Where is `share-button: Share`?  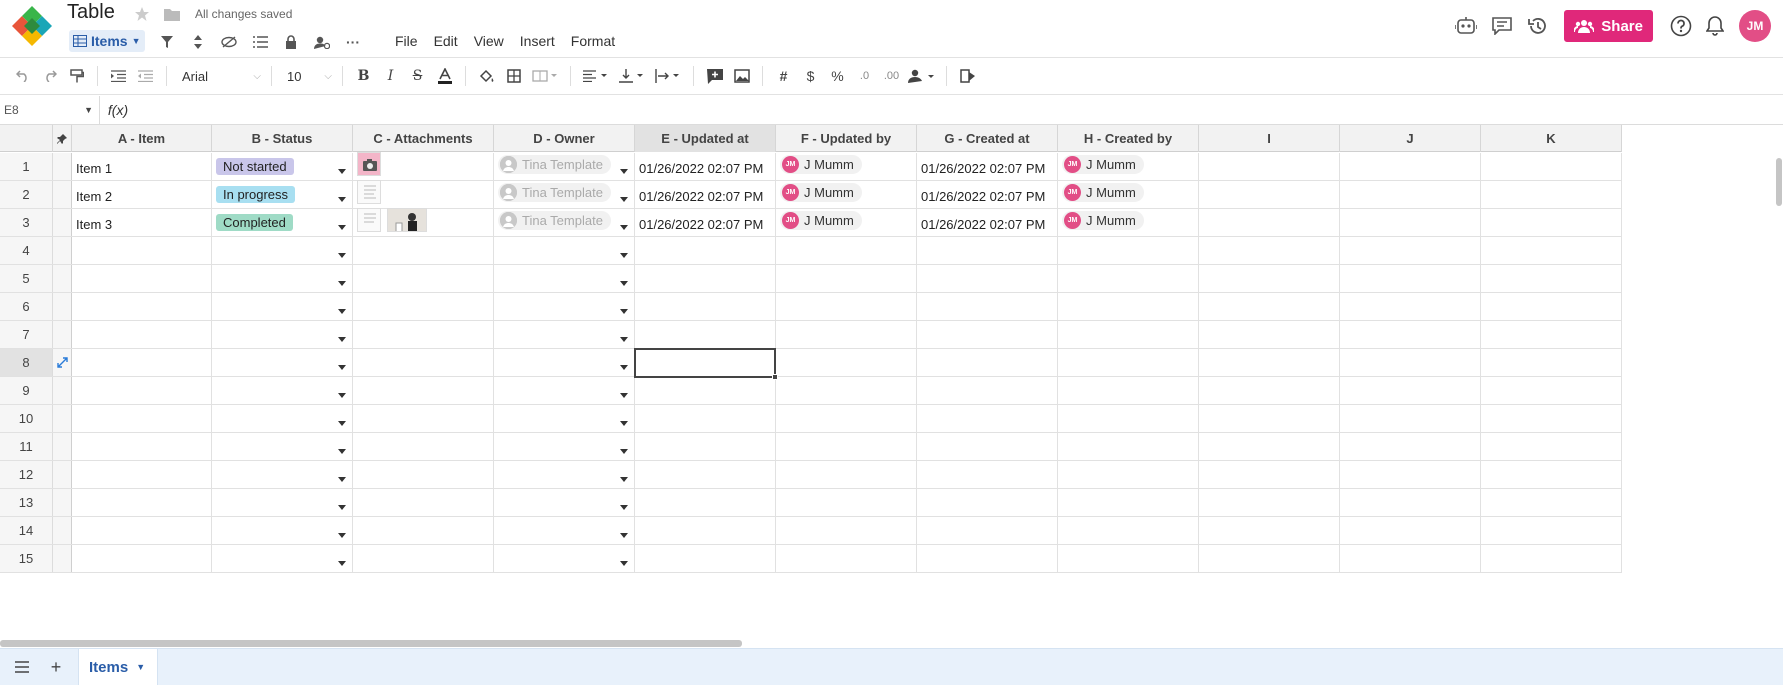
share-button: Share is located at coordinates (1608, 26).